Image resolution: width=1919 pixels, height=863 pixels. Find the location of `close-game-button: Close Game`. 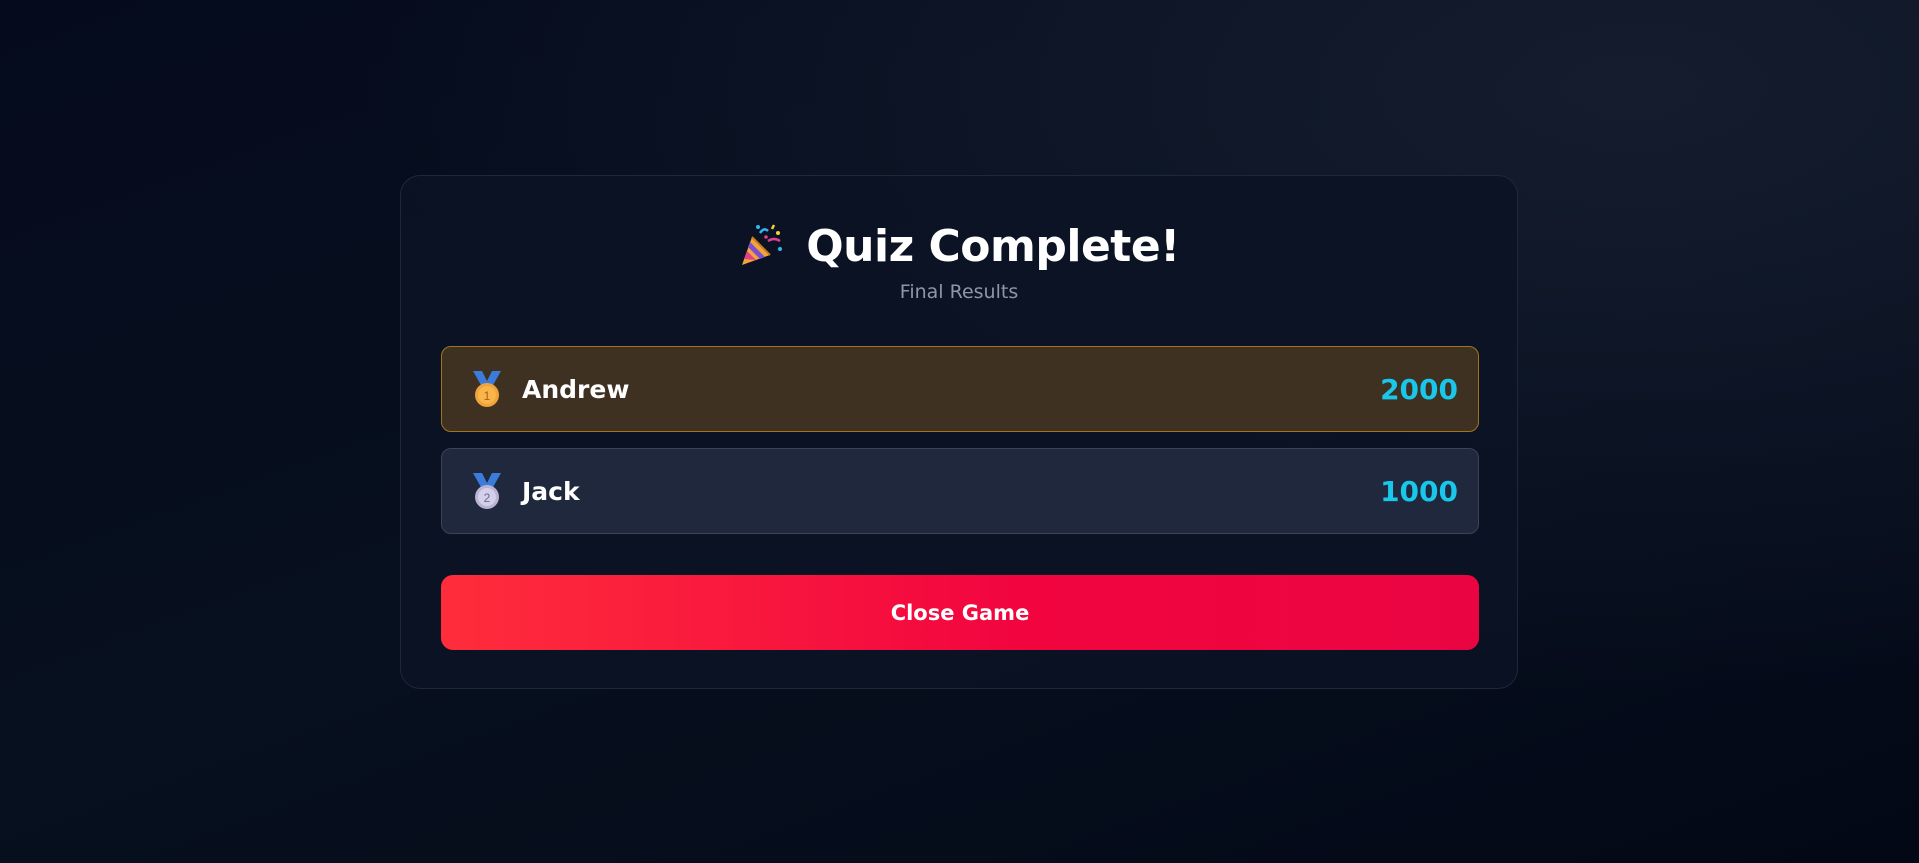

close-game-button: Close Game is located at coordinates (960, 612).